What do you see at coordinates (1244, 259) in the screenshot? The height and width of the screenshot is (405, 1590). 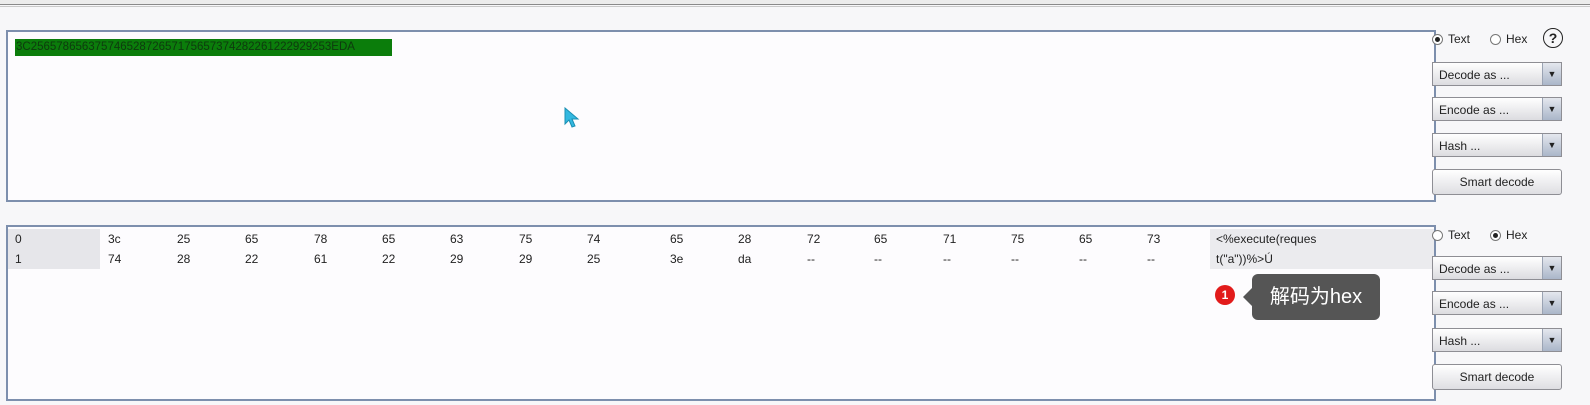 I see `ascii-text: t("a"))%>Ú` at bounding box center [1244, 259].